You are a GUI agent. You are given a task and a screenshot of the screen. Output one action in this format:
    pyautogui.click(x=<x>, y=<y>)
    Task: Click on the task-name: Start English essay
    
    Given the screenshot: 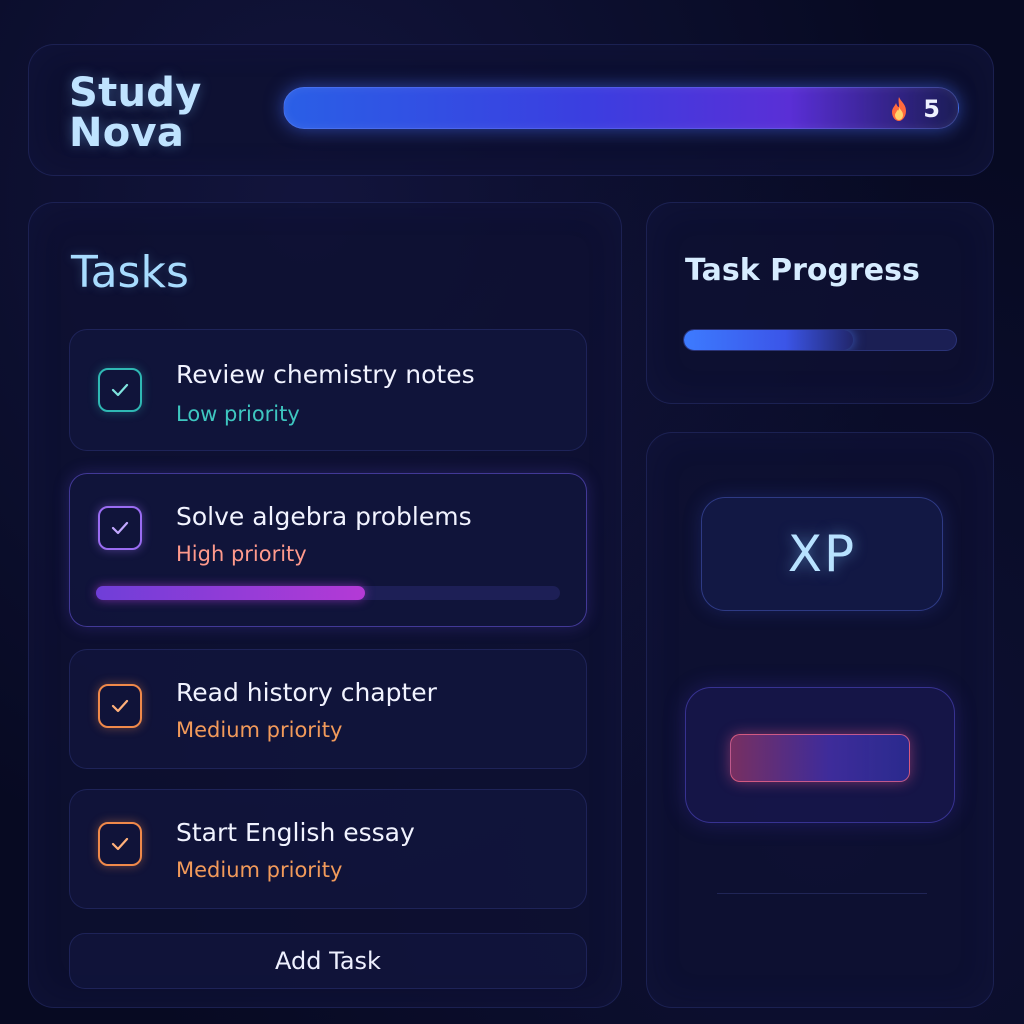 What is the action you would take?
    pyautogui.click(x=295, y=832)
    